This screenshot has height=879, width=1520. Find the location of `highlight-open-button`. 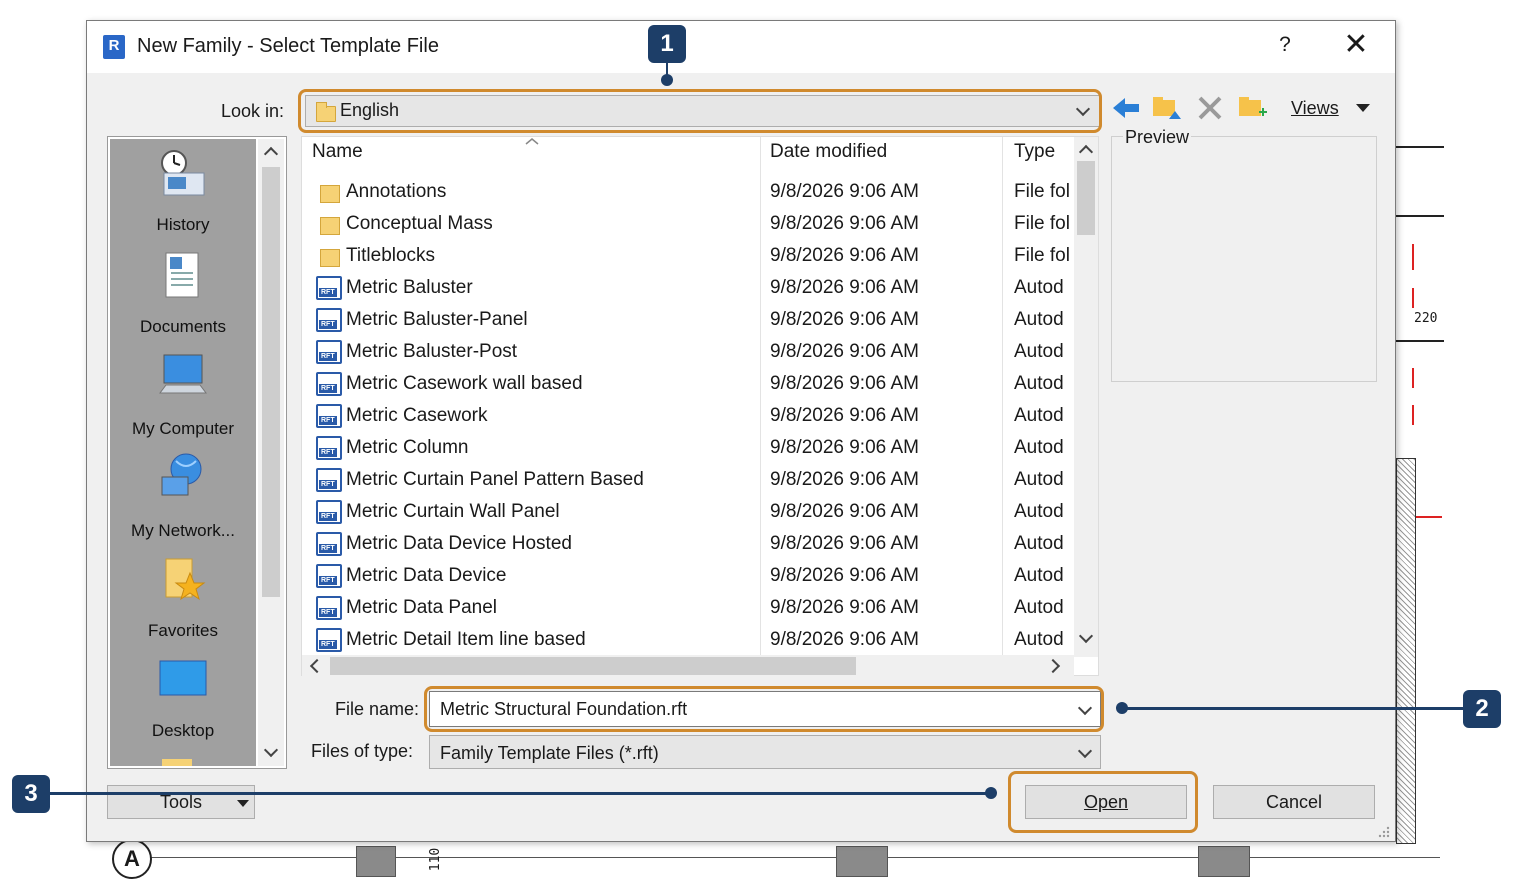

highlight-open-button is located at coordinates (1103, 802).